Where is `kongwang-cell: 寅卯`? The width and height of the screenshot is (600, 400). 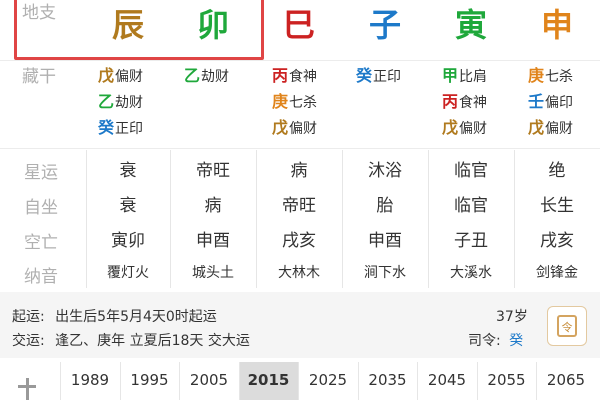
kongwang-cell: 寅卯 is located at coordinates (128, 241).